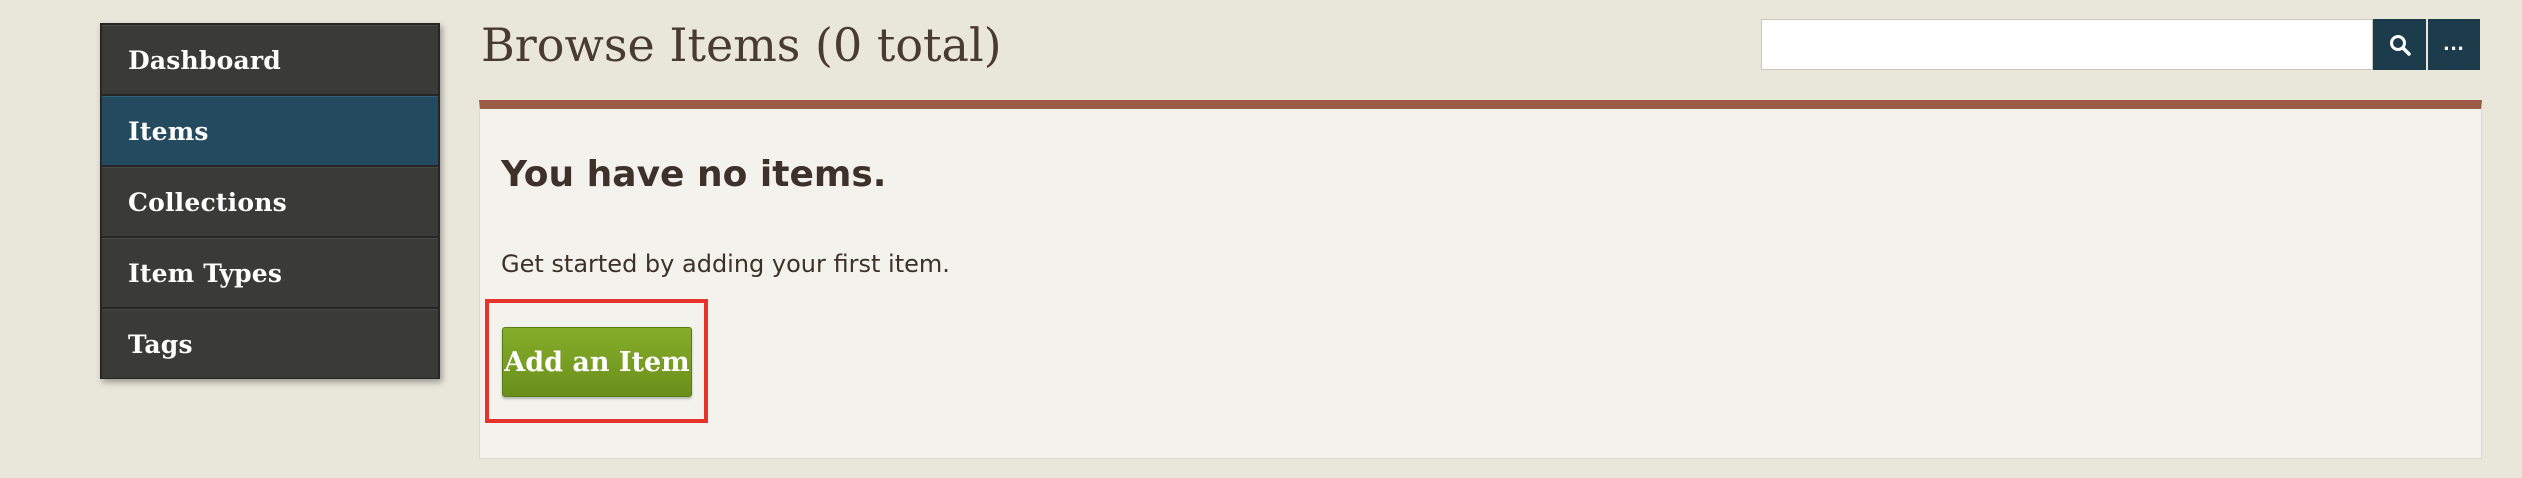 The image size is (2522, 478). I want to click on search-button, so click(2399, 44).